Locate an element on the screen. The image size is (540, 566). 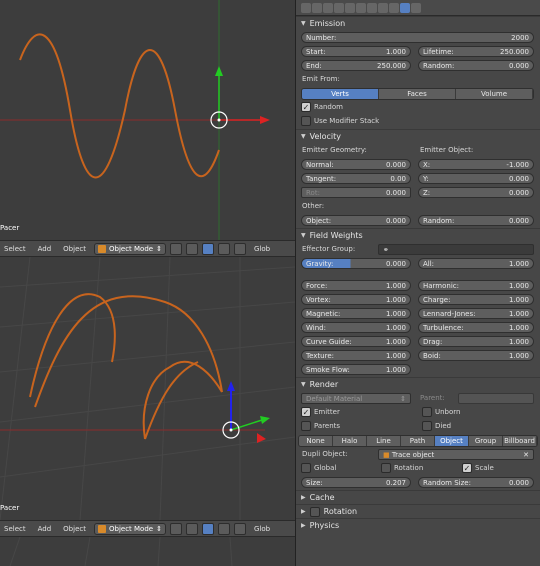
force-weight-field: Force: 1.000 is located at coordinates (356, 285).